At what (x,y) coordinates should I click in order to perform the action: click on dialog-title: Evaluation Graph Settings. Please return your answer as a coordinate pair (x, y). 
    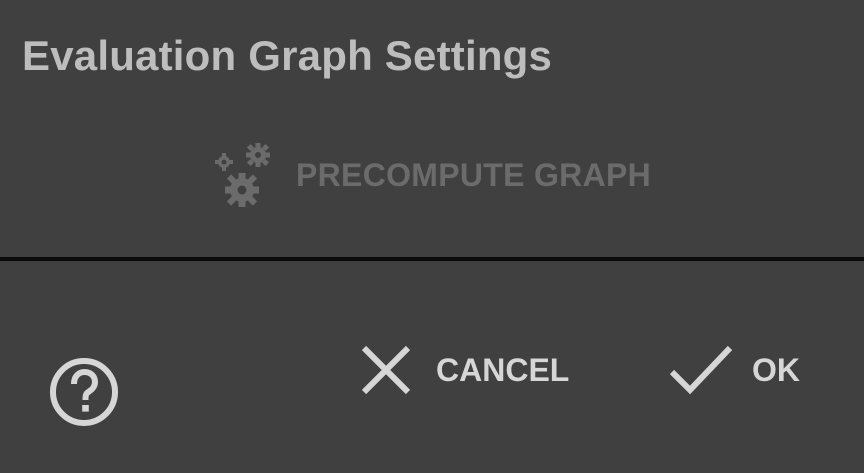
    Looking at the image, I should click on (287, 55).